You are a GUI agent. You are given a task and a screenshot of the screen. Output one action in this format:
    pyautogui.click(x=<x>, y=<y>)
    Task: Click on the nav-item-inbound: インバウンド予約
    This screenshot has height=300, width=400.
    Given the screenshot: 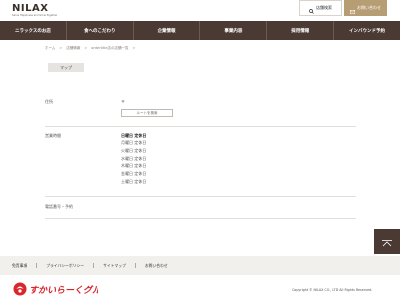 What is the action you would take?
    pyautogui.click(x=367, y=30)
    